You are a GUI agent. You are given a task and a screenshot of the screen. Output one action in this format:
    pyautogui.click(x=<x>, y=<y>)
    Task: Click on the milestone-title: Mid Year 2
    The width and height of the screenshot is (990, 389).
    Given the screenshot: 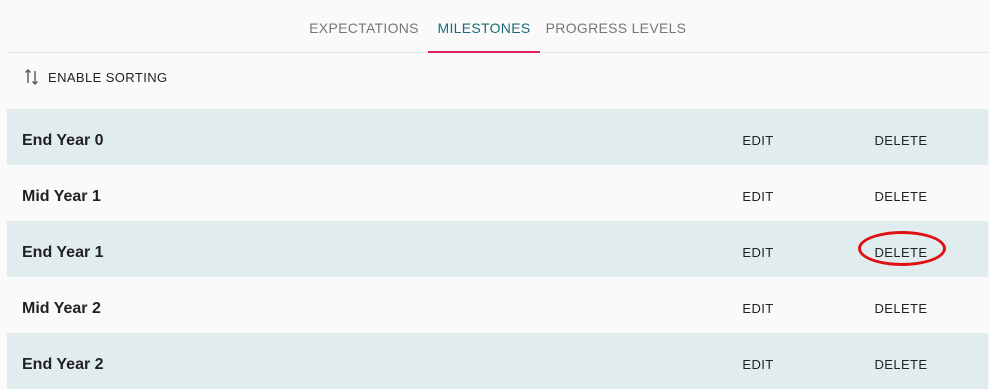 What is the action you would take?
    pyautogui.click(x=61, y=308)
    